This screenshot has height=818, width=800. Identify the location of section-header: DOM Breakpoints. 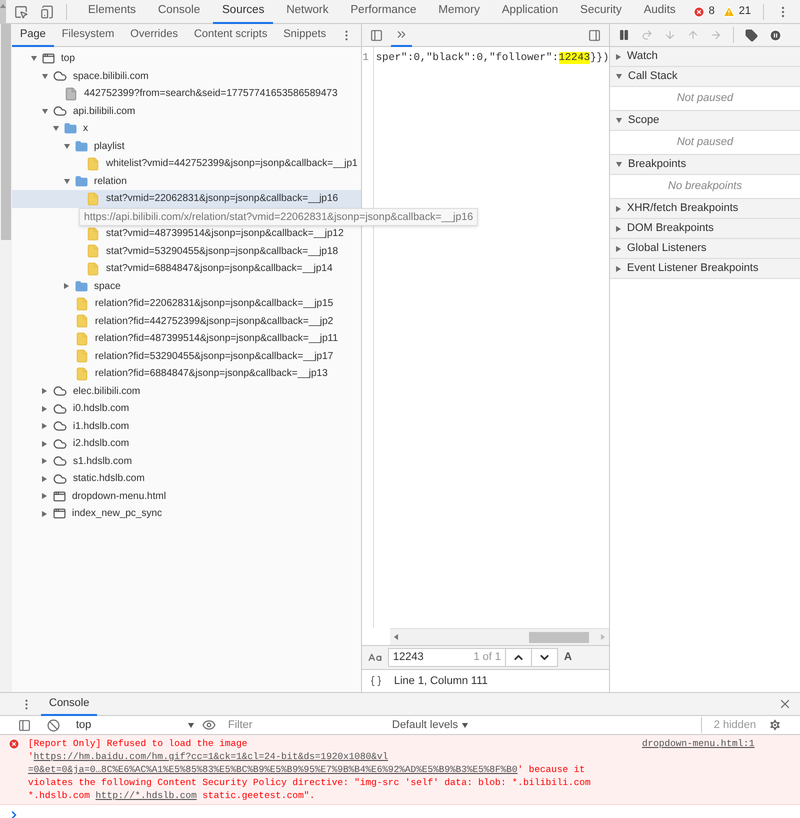
(705, 229).